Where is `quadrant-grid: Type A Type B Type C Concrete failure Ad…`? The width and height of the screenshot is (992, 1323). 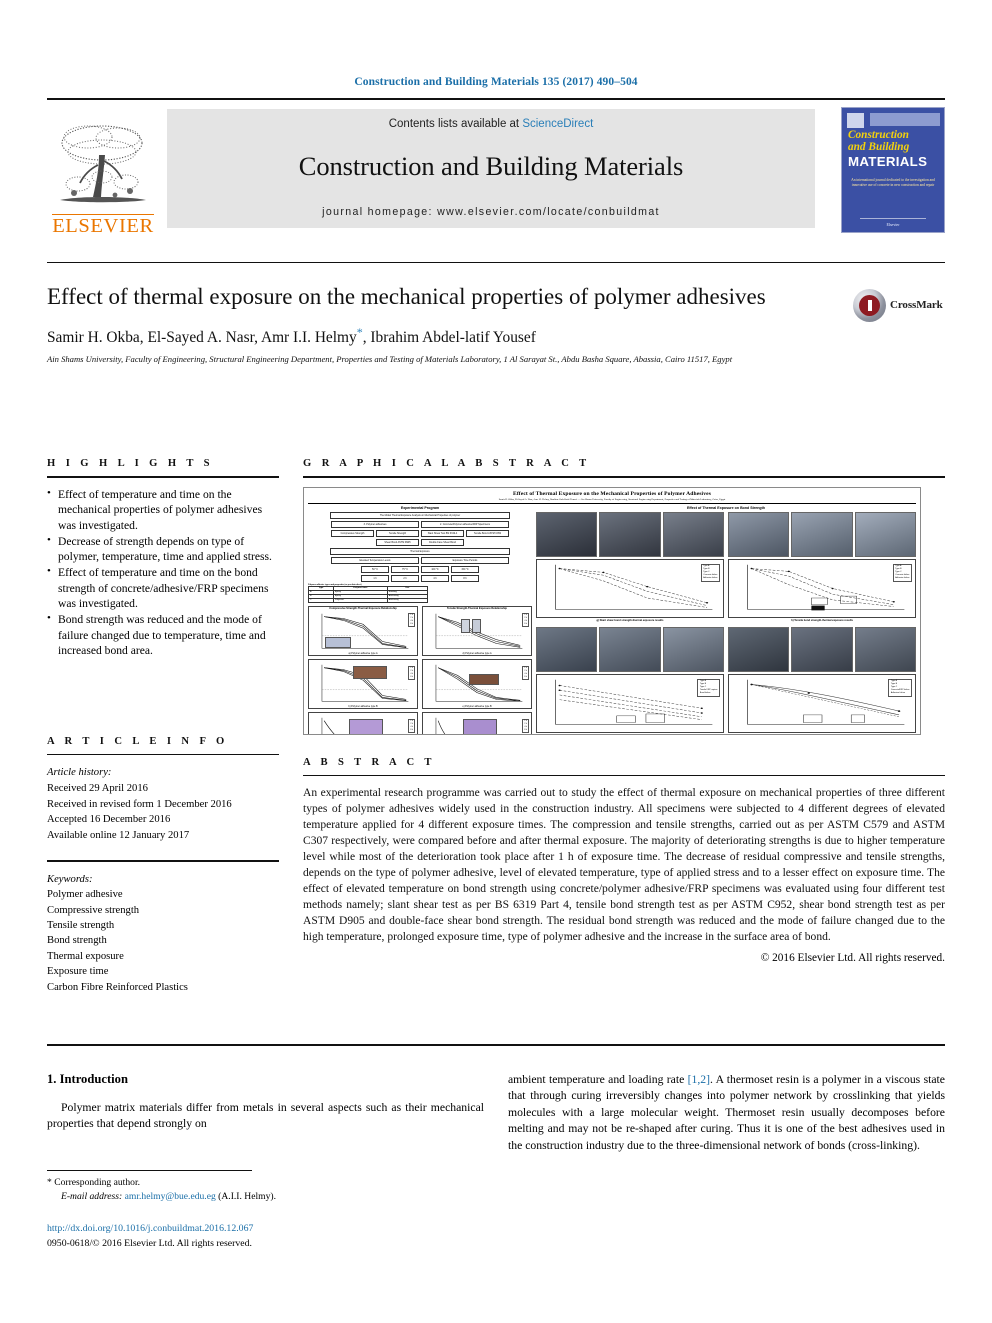
quadrant-grid: Type A Type B Type C Concrete failure Ad… is located at coordinates (726, 623).